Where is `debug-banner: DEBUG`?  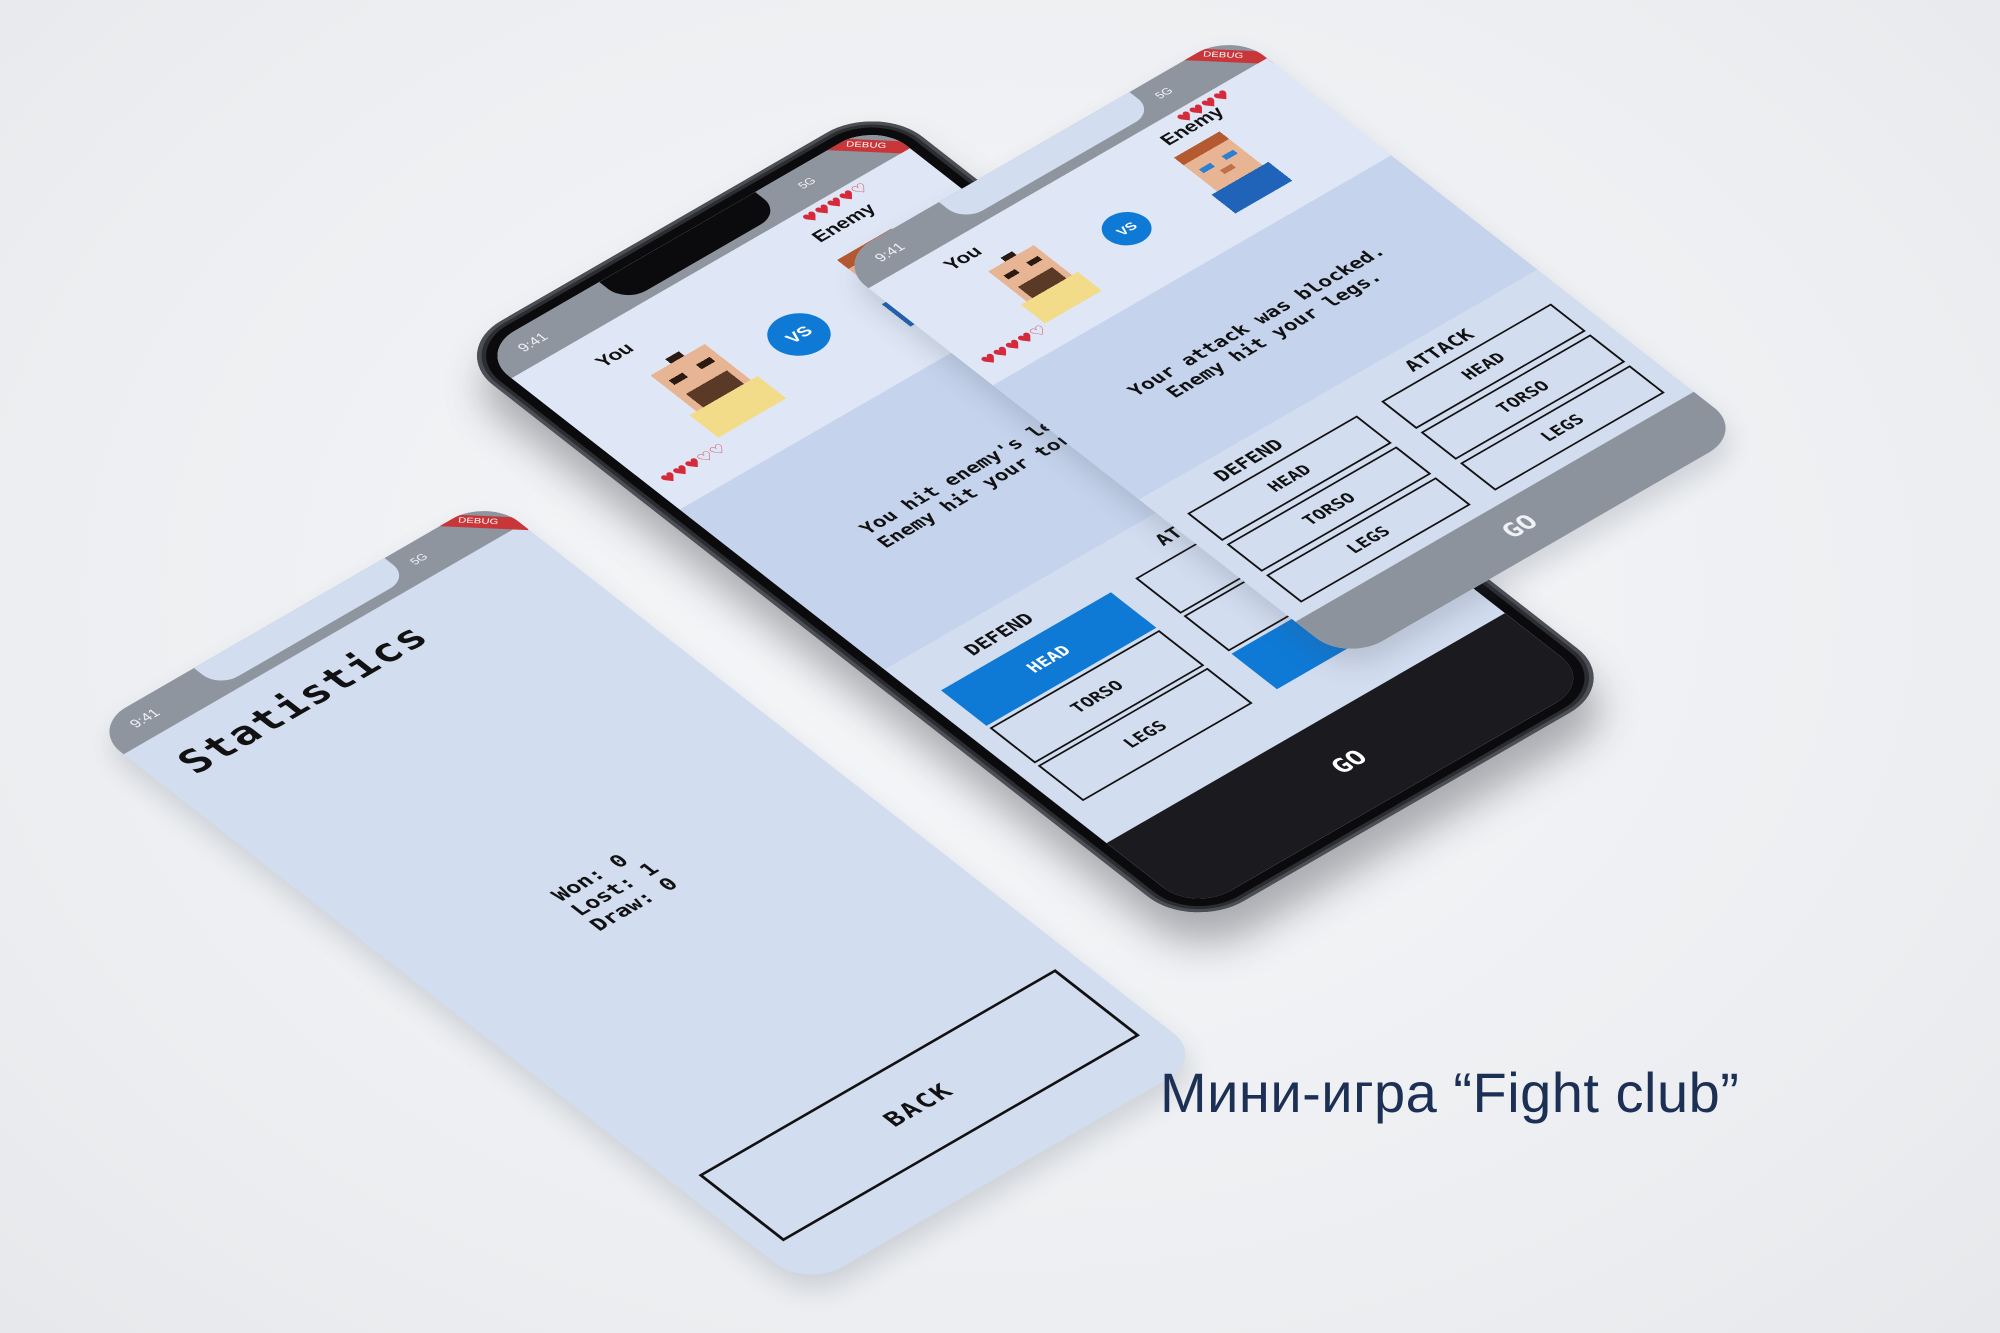 debug-banner: DEBUG is located at coordinates (478, 522).